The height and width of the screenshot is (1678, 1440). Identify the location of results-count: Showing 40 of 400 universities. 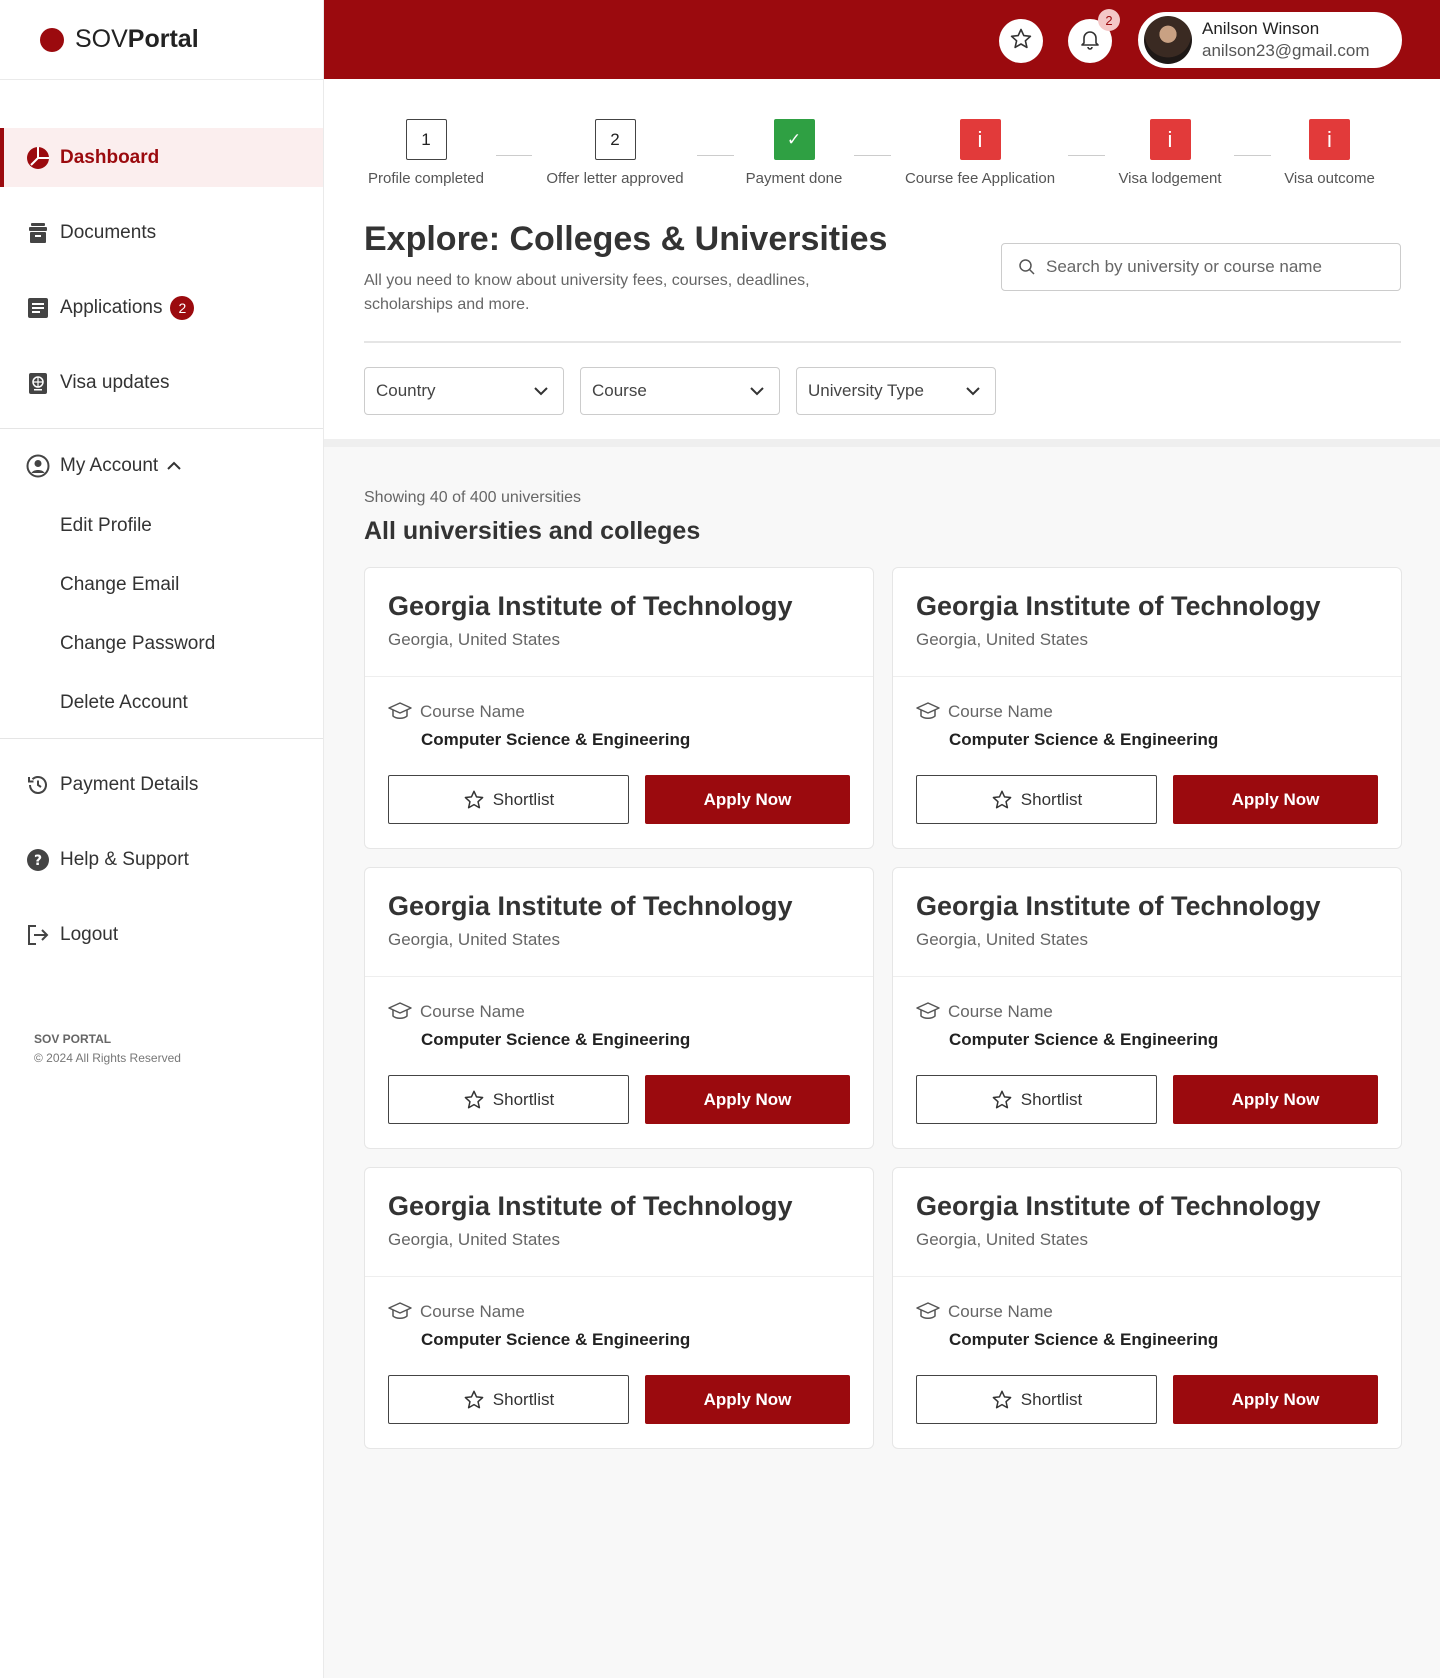
(473, 497).